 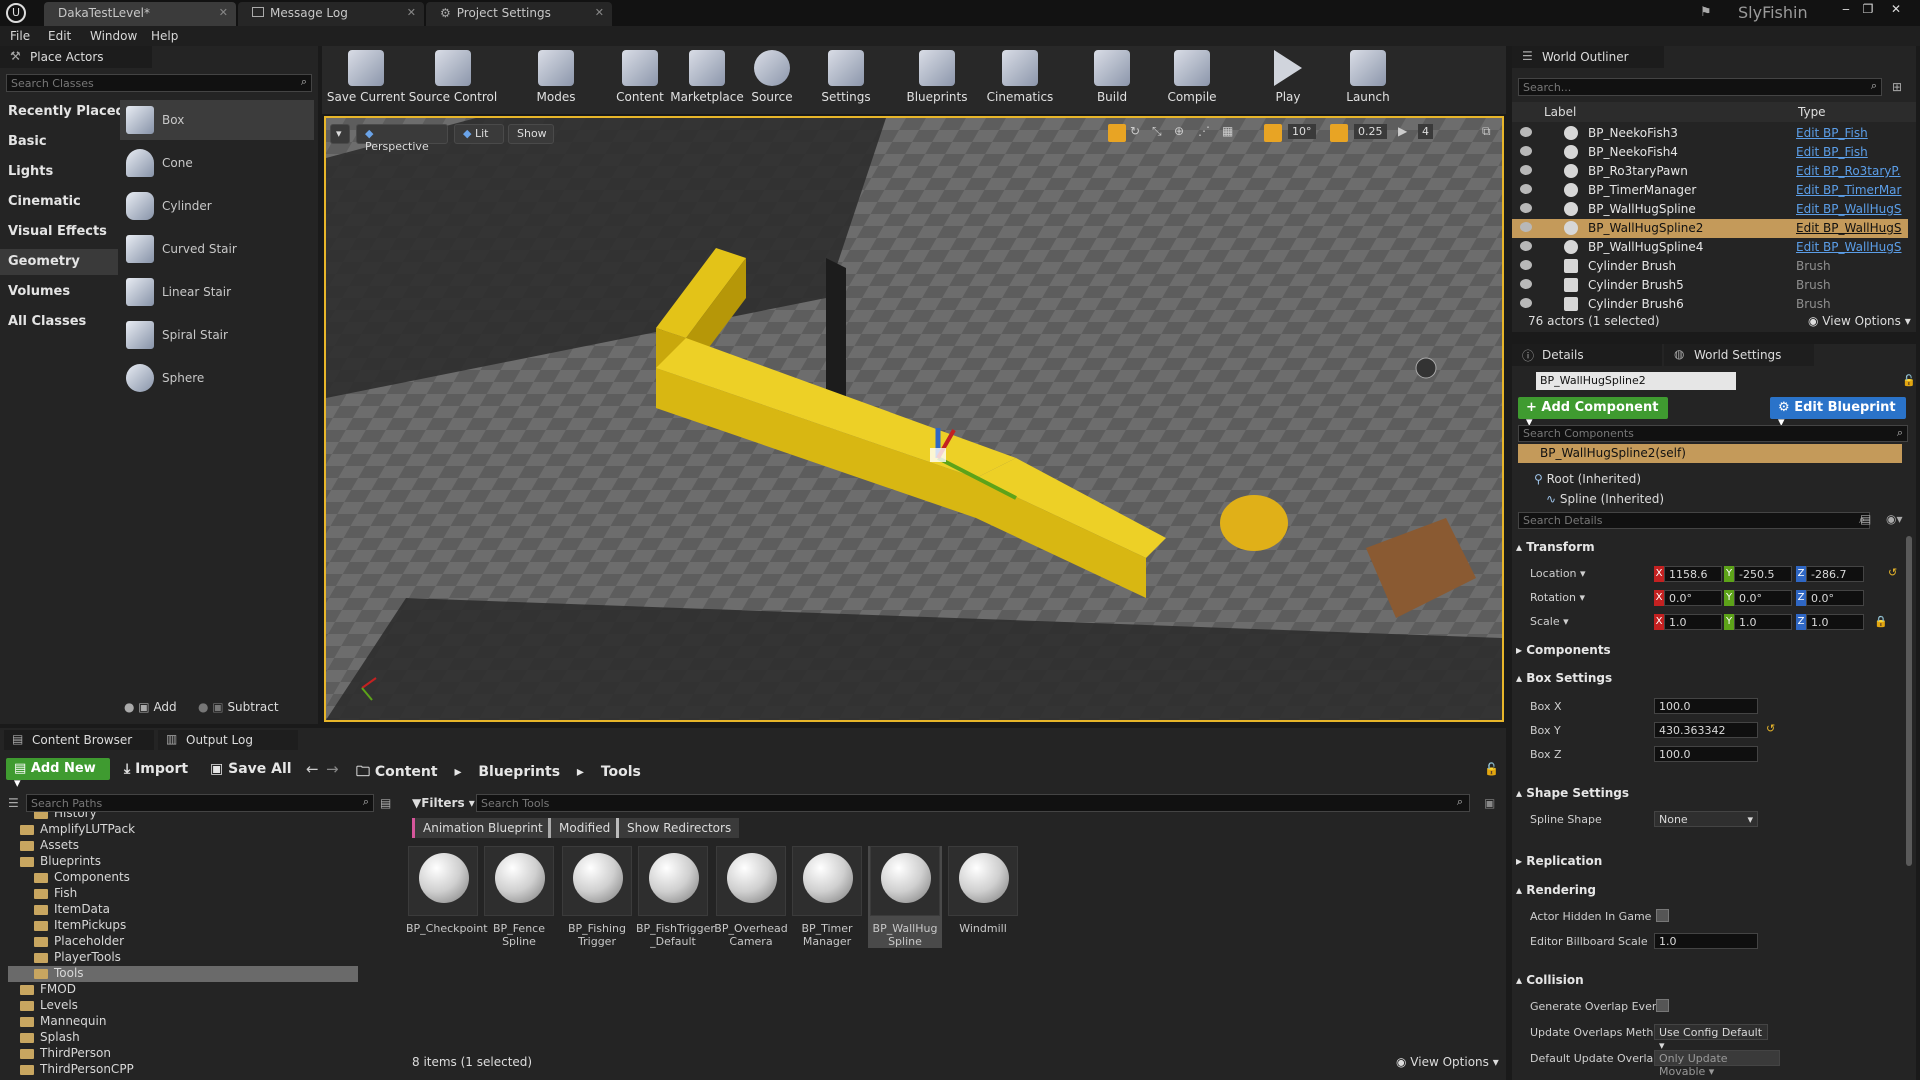 I want to click on import-button: ⤓ Import, so click(x=156, y=769).